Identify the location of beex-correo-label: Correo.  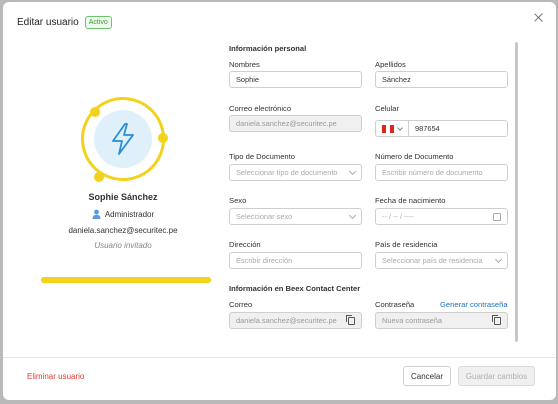
(241, 304).